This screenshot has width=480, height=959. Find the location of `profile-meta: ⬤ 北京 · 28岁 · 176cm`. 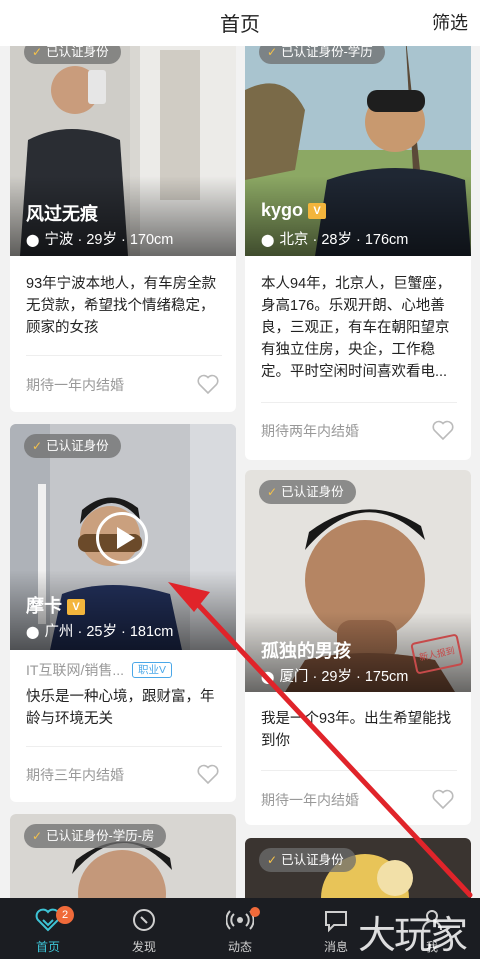

profile-meta: ⬤ 北京 · 28岁 · 176cm is located at coordinates (335, 240).